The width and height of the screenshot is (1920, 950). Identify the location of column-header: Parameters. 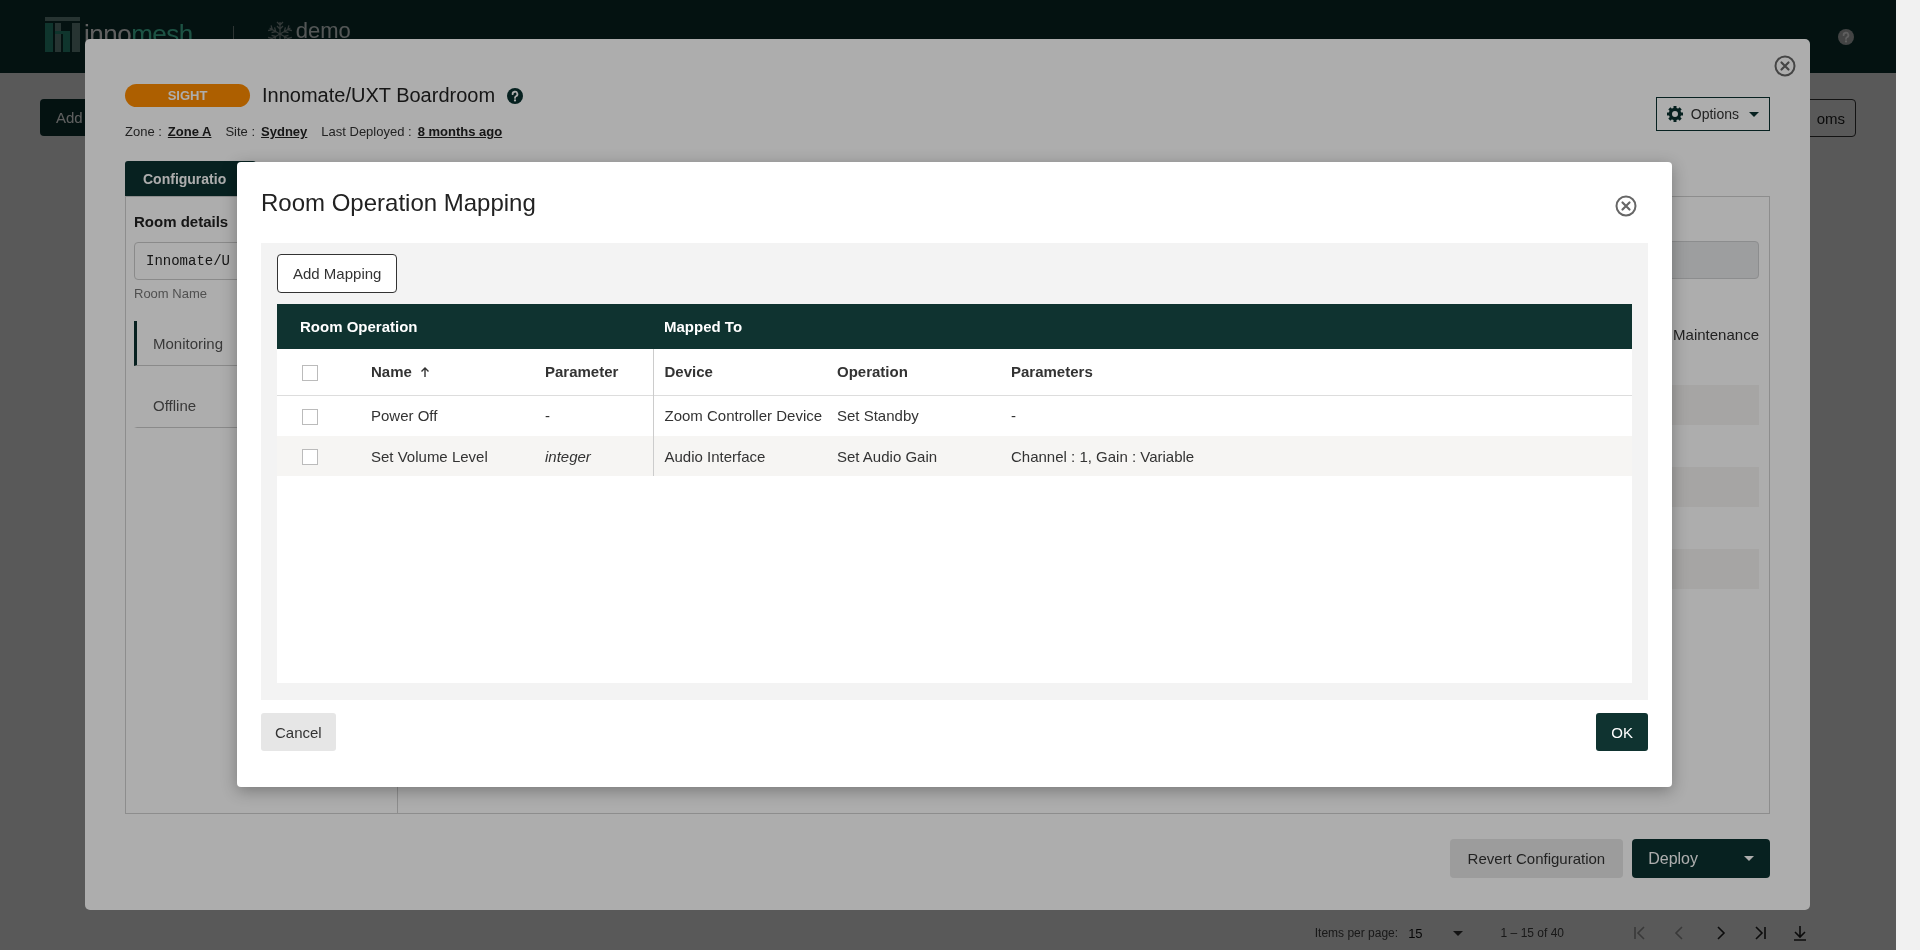
(1321, 372).